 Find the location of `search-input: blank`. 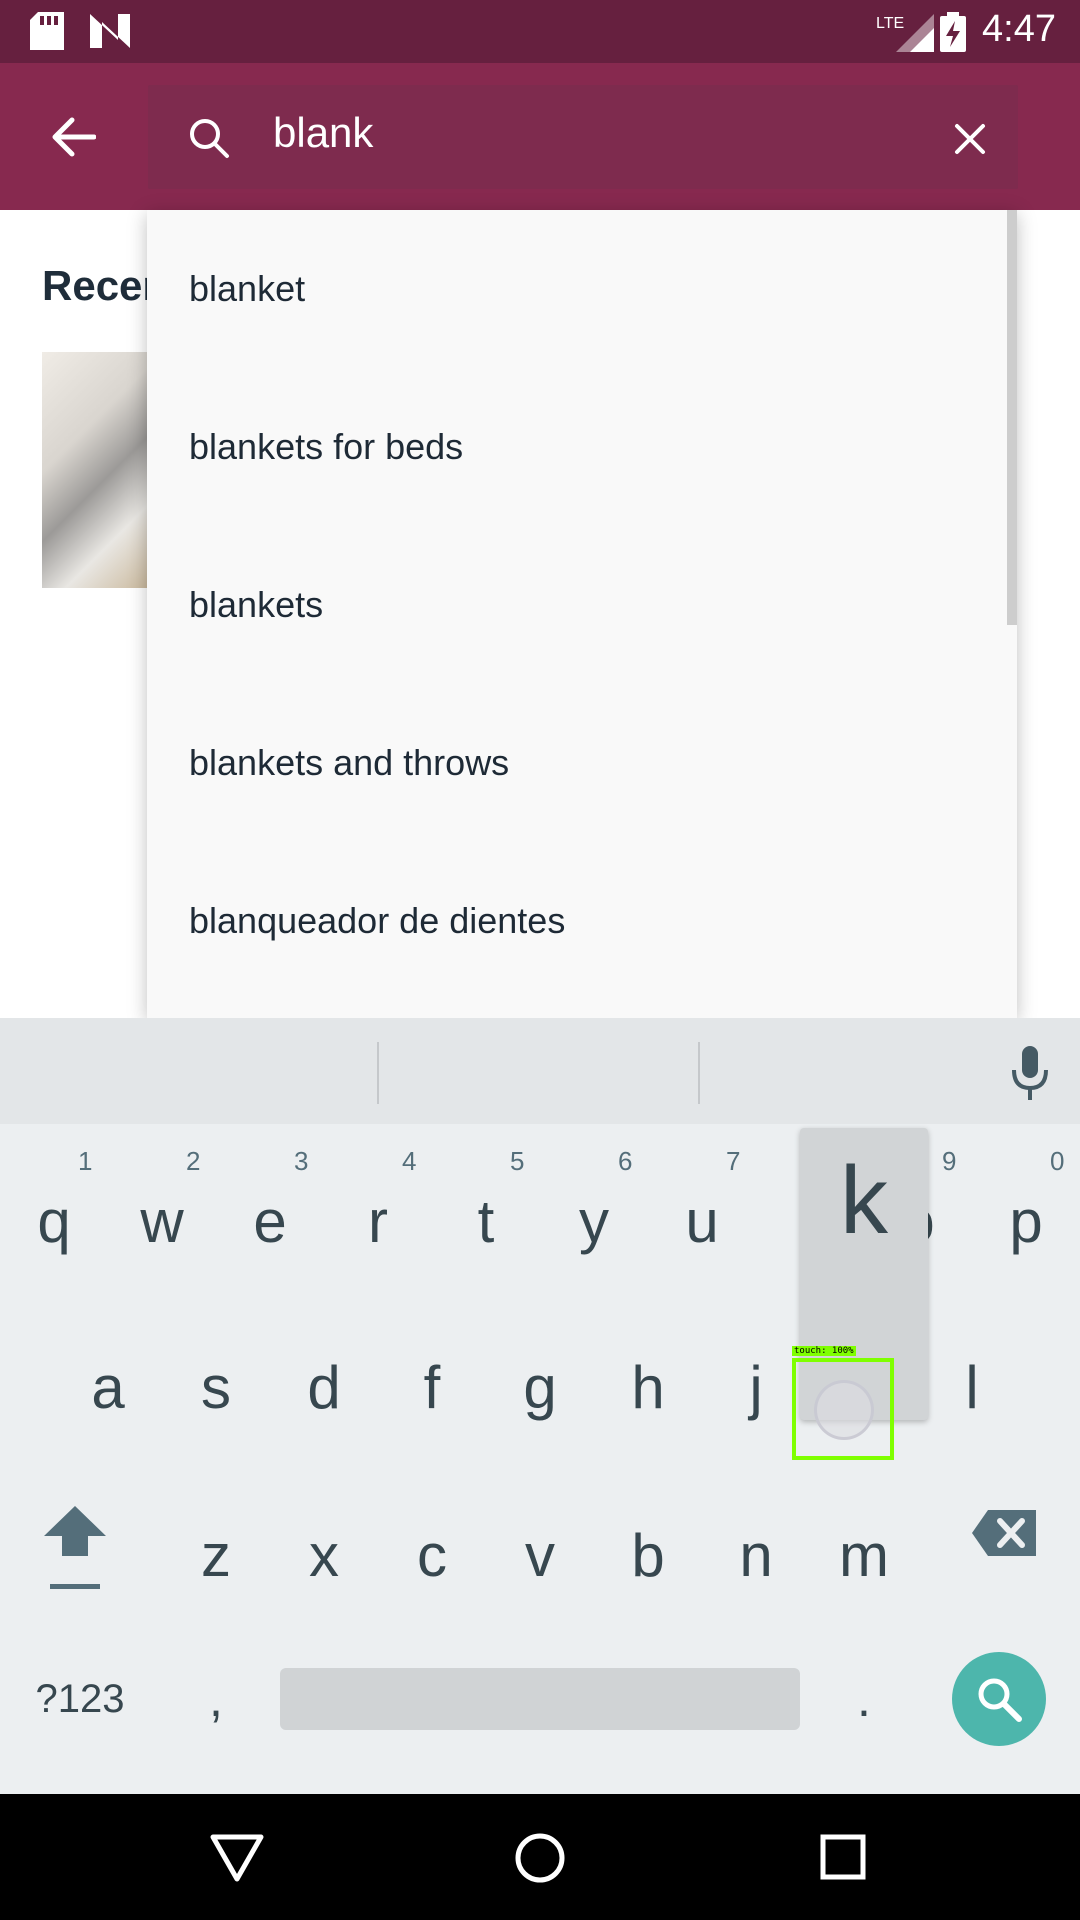

search-input: blank is located at coordinates (323, 133).